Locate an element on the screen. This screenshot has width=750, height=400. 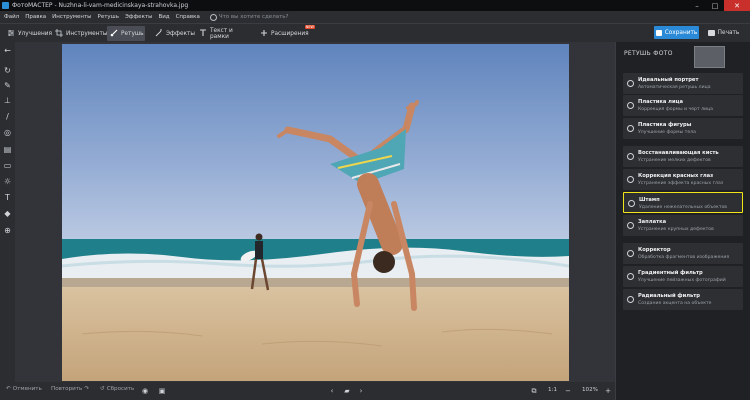
fit-screen-icon: ⧉ is located at coordinates (534, 391).